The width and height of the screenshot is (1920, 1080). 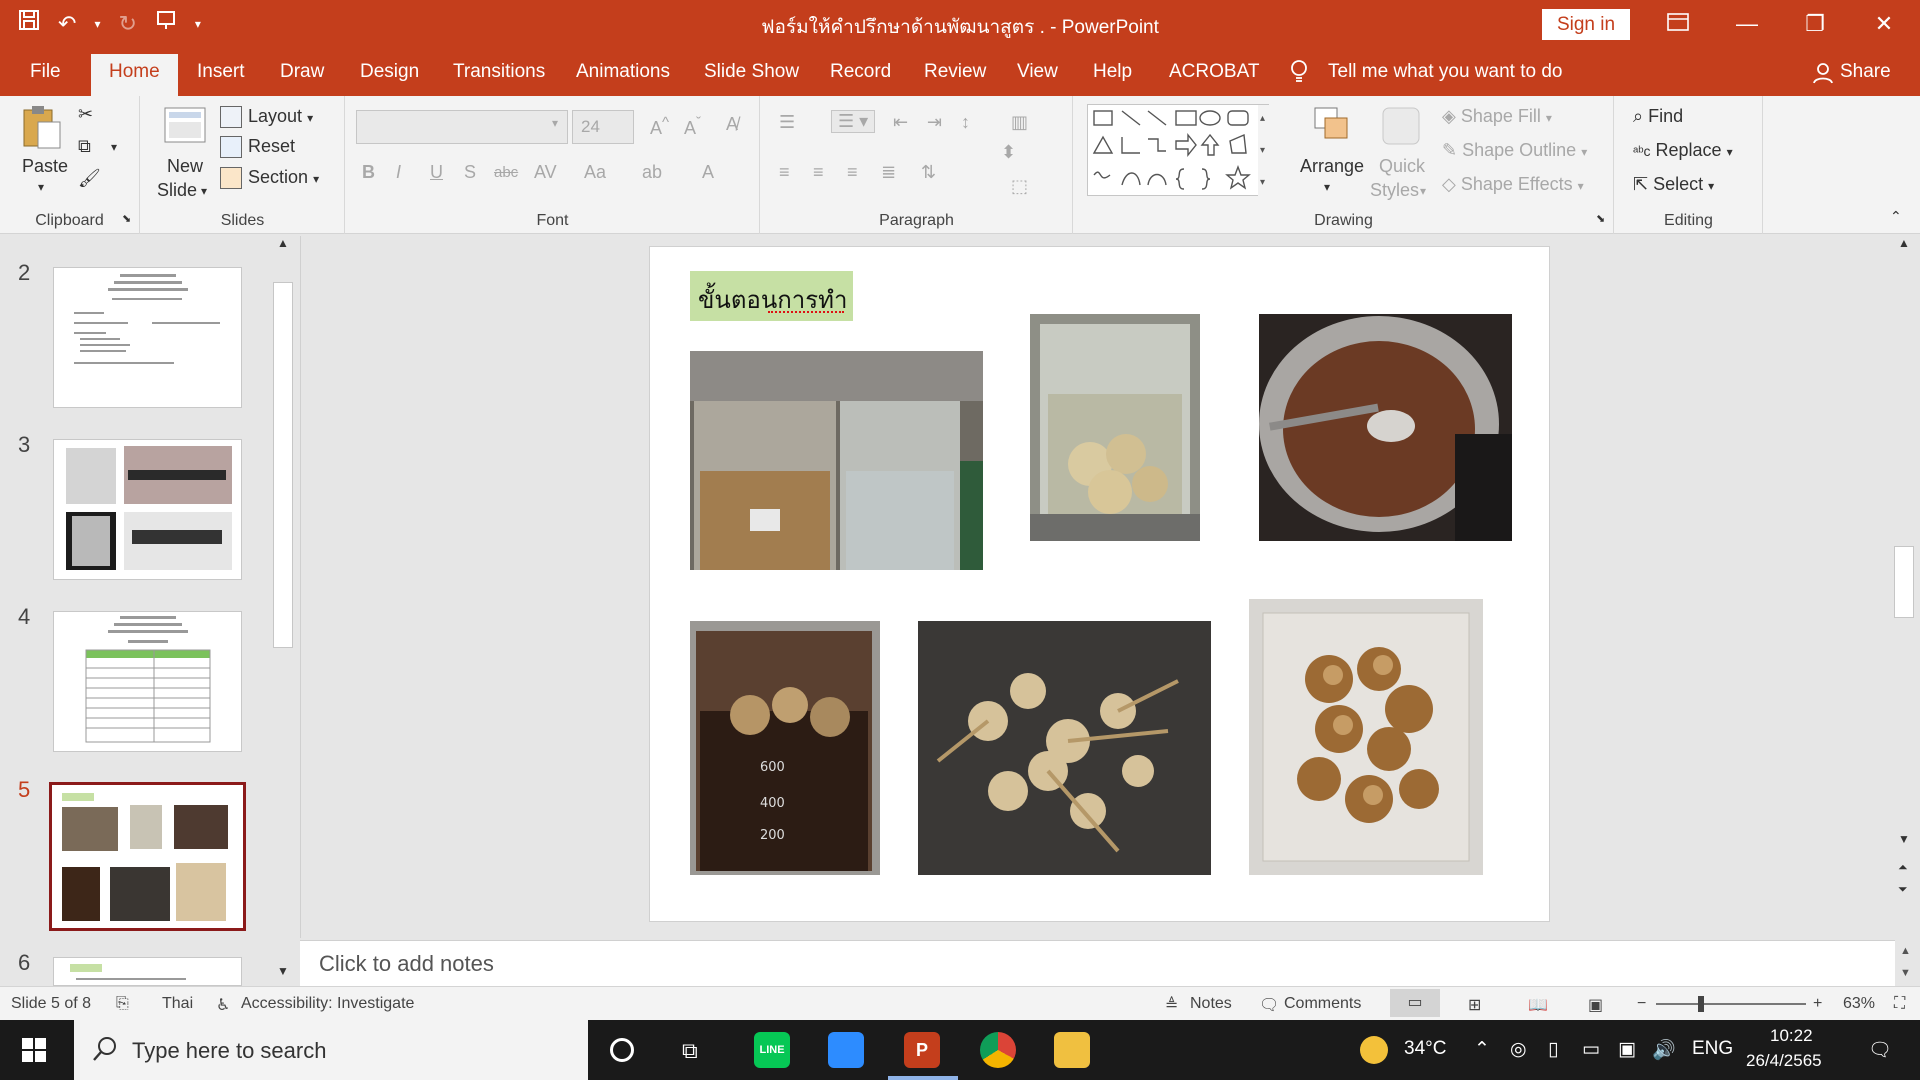 What do you see at coordinates (84, 146) in the screenshot?
I see `copy-icon: ⧉` at bounding box center [84, 146].